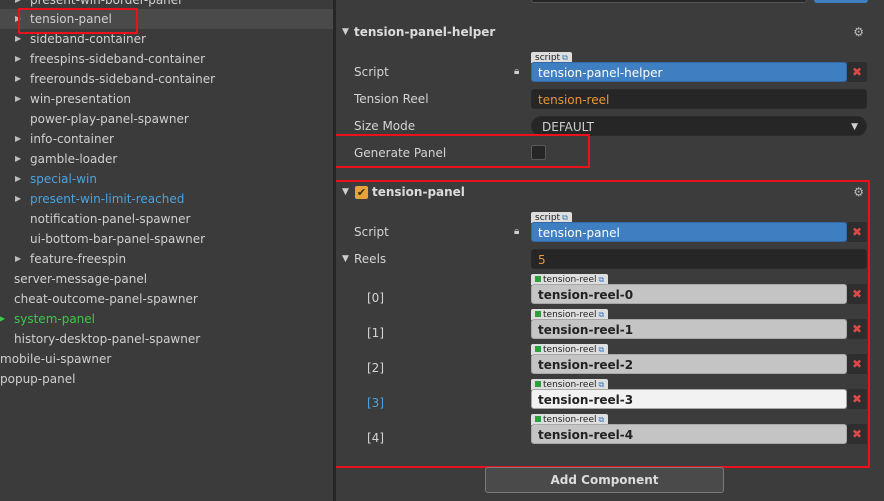 The image size is (884, 501). Describe the element at coordinates (106, 299) in the screenshot. I see `hierarchy-item-label: cheat-outcome-panel-spawner` at that location.